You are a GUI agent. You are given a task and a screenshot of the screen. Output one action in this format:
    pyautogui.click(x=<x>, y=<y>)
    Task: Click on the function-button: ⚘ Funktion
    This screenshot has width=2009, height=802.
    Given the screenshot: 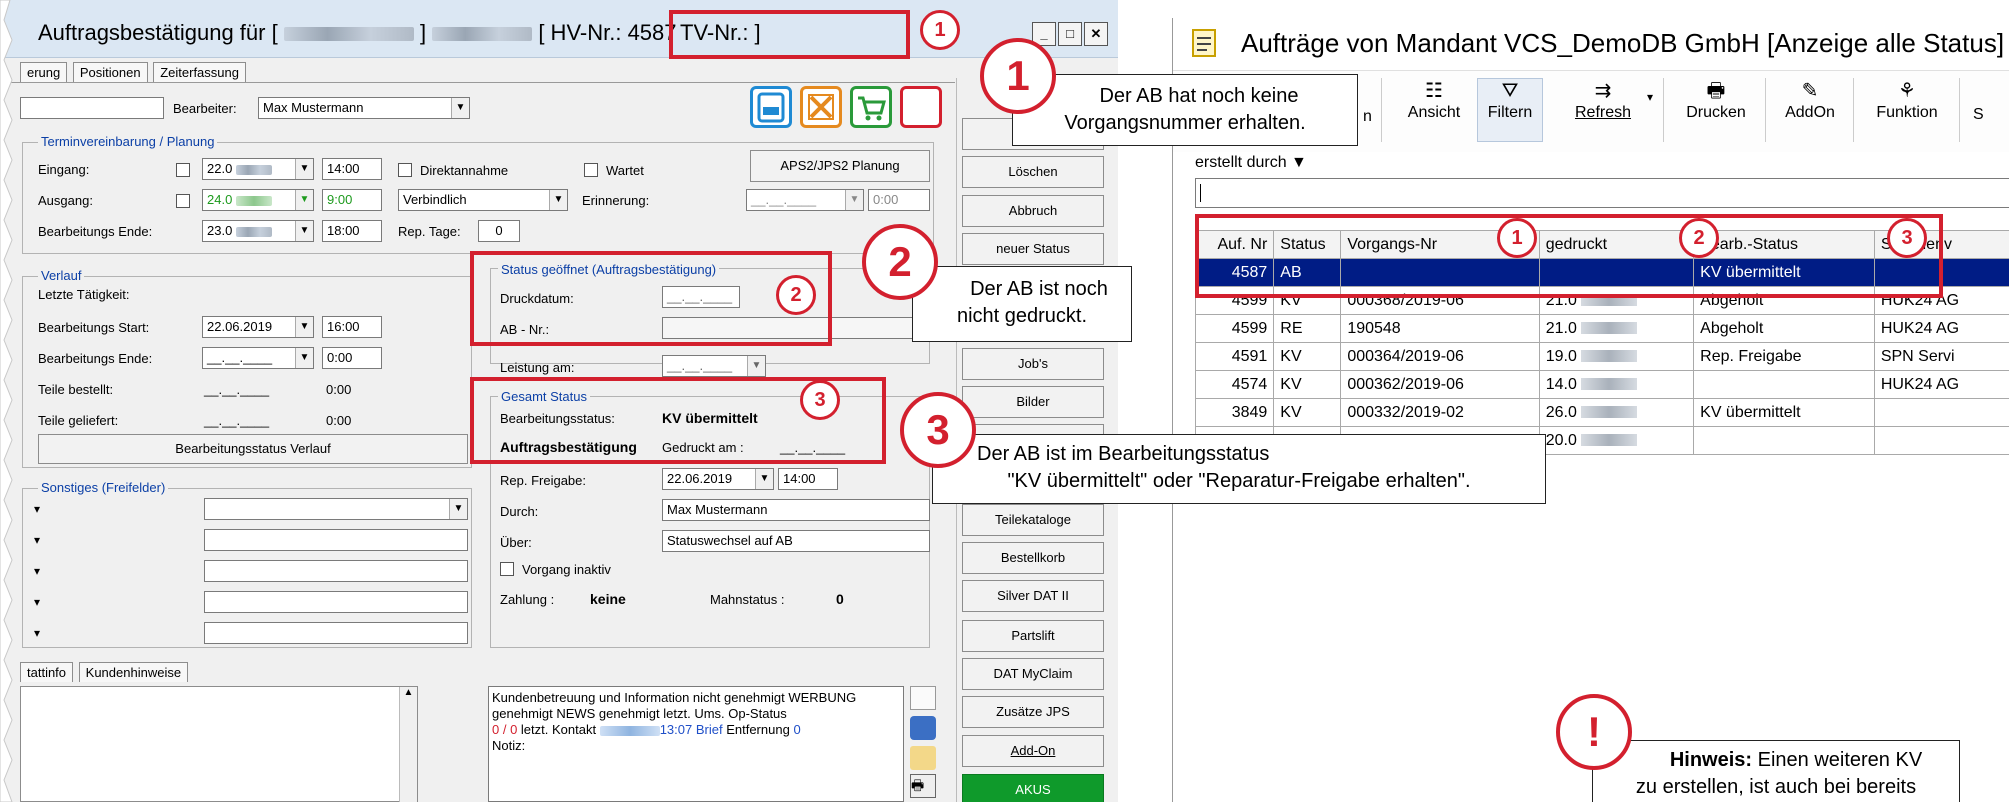 What is the action you would take?
    pyautogui.click(x=1907, y=100)
    